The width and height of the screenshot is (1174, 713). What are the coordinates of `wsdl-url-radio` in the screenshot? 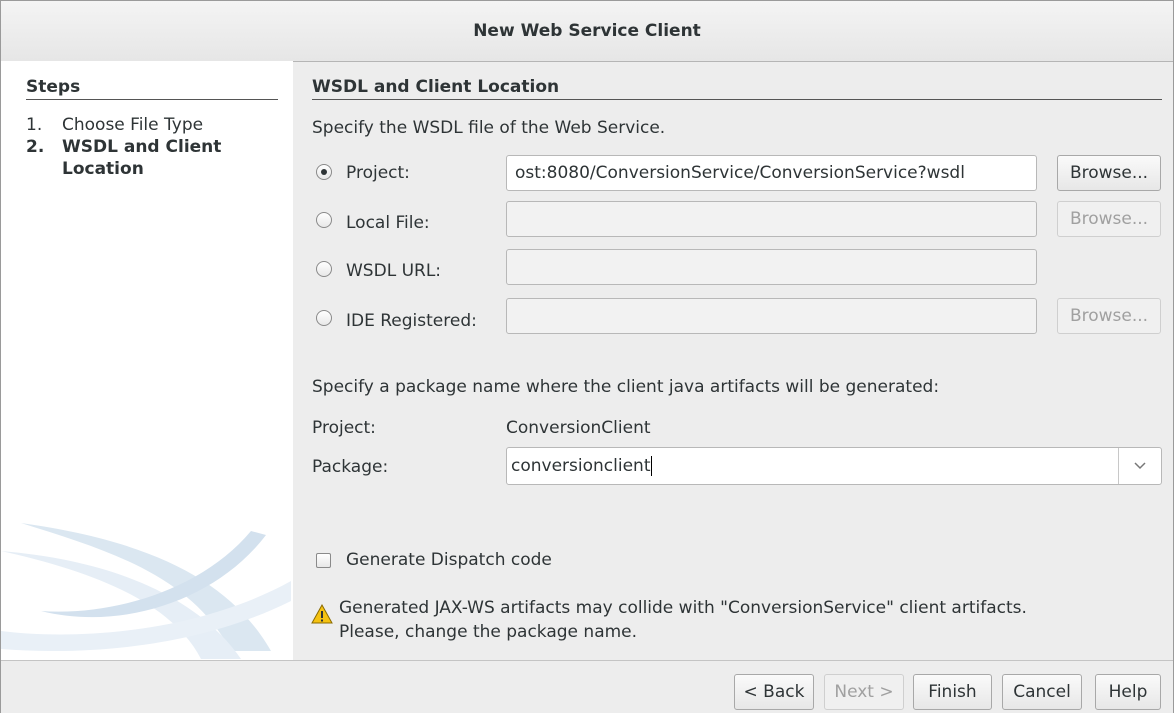 It's located at (324, 269).